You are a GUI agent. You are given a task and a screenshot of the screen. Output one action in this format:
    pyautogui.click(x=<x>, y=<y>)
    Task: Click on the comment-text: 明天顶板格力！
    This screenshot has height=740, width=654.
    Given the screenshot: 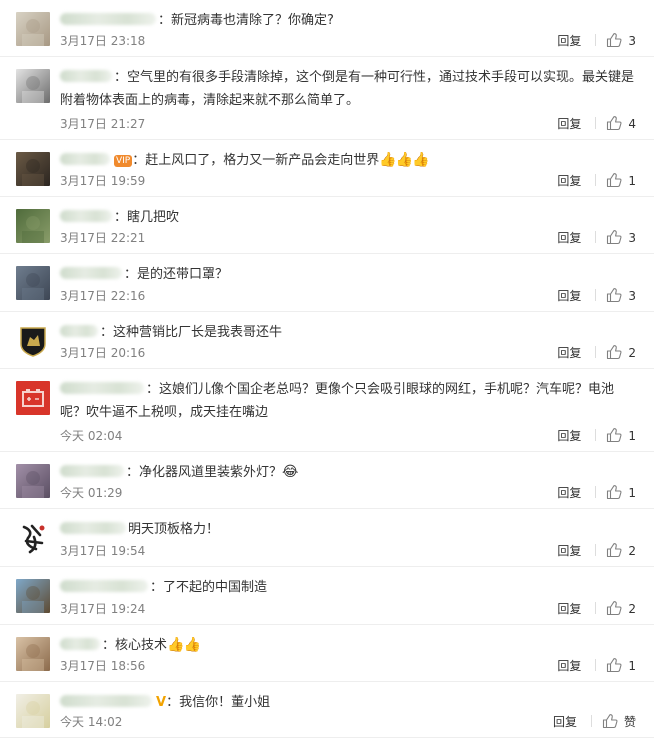 What is the action you would take?
    pyautogui.click(x=174, y=529)
    